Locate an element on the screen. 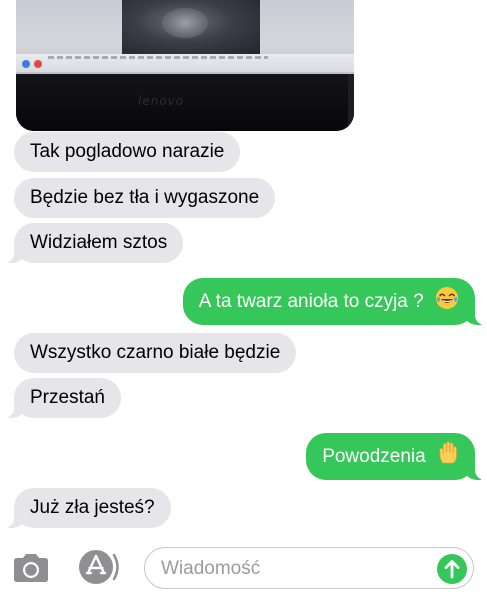  message-incoming: Już zła jesteś? is located at coordinates (86, 508).